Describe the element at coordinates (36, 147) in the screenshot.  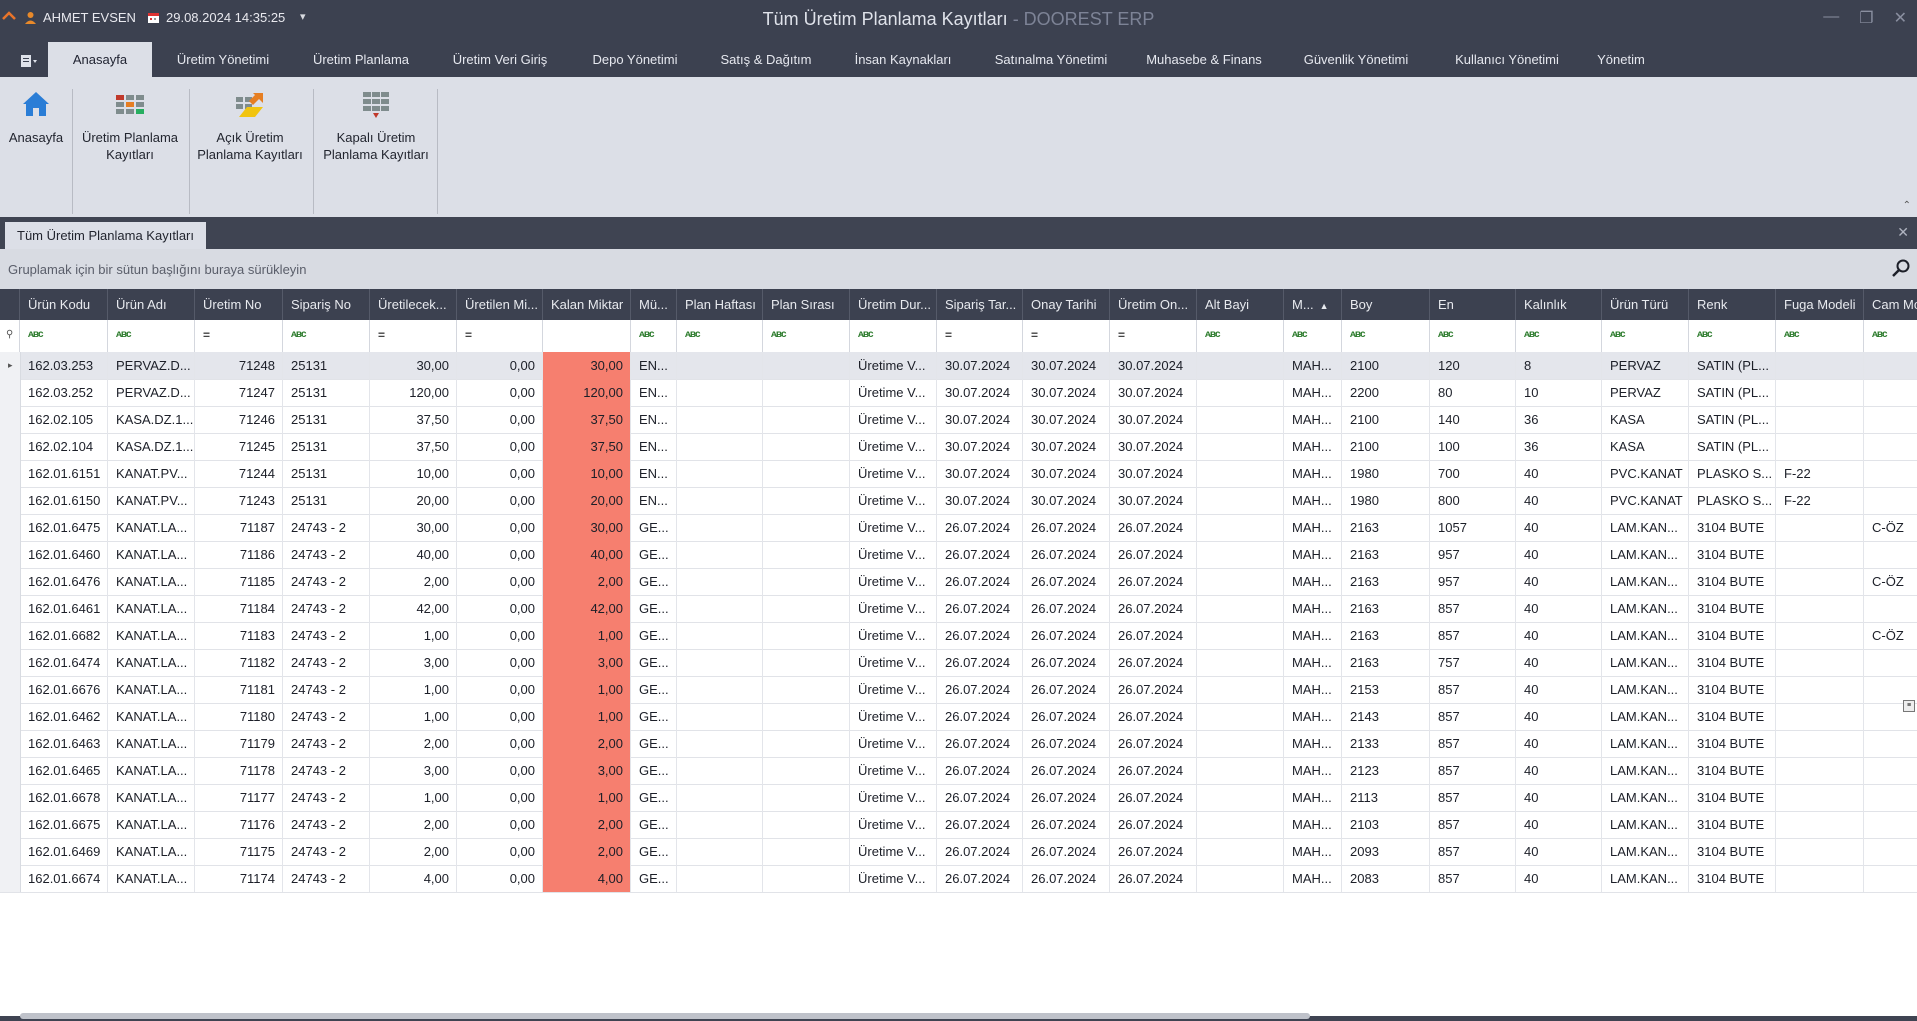
I see `home-button: Anasayfa` at that location.